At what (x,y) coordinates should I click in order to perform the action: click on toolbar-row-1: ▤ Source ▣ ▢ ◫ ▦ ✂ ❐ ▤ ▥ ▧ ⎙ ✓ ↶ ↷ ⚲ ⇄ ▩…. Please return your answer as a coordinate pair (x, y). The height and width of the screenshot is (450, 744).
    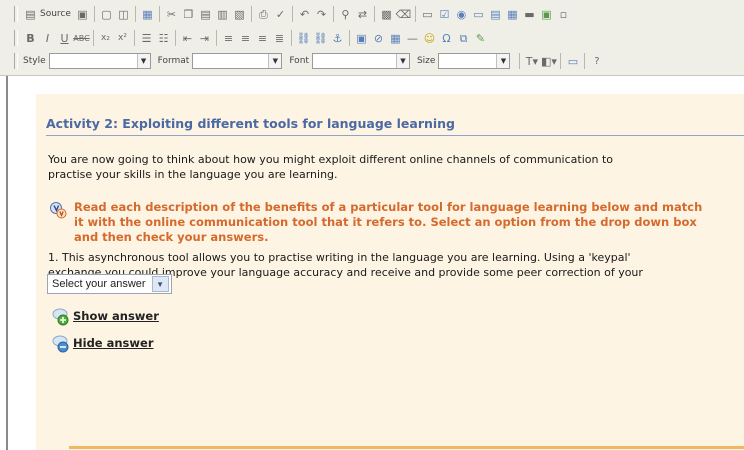
    Looking at the image, I should click on (293, 14).